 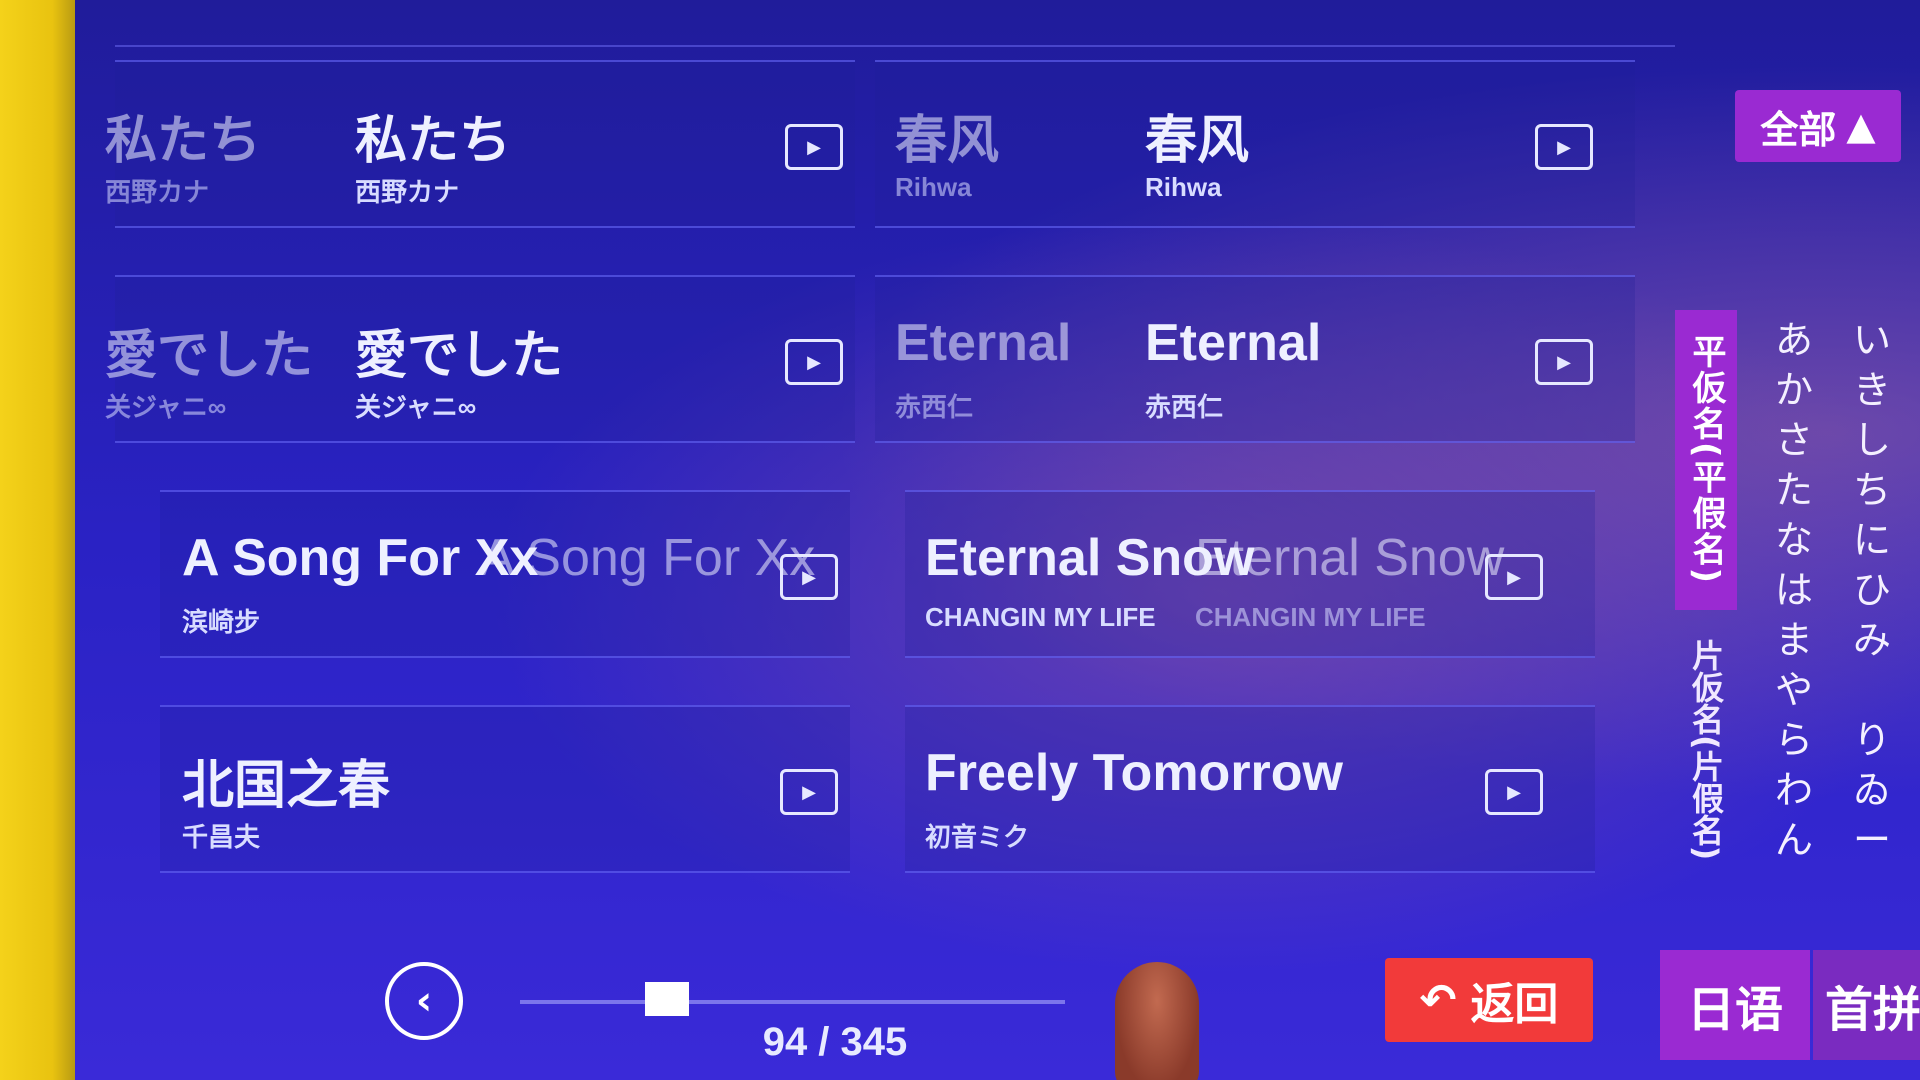 I want to click on song-card-1: 私たち 西野カナ 私たち 西野カナ ▶, so click(x=480, y=144).